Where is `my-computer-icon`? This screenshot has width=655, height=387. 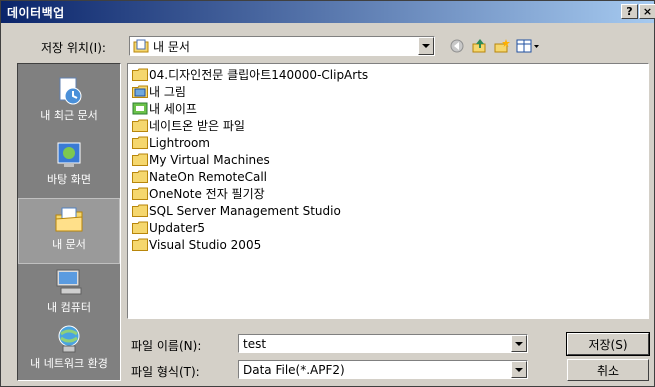 my-computer-icon is located at coordinates (69, 282).